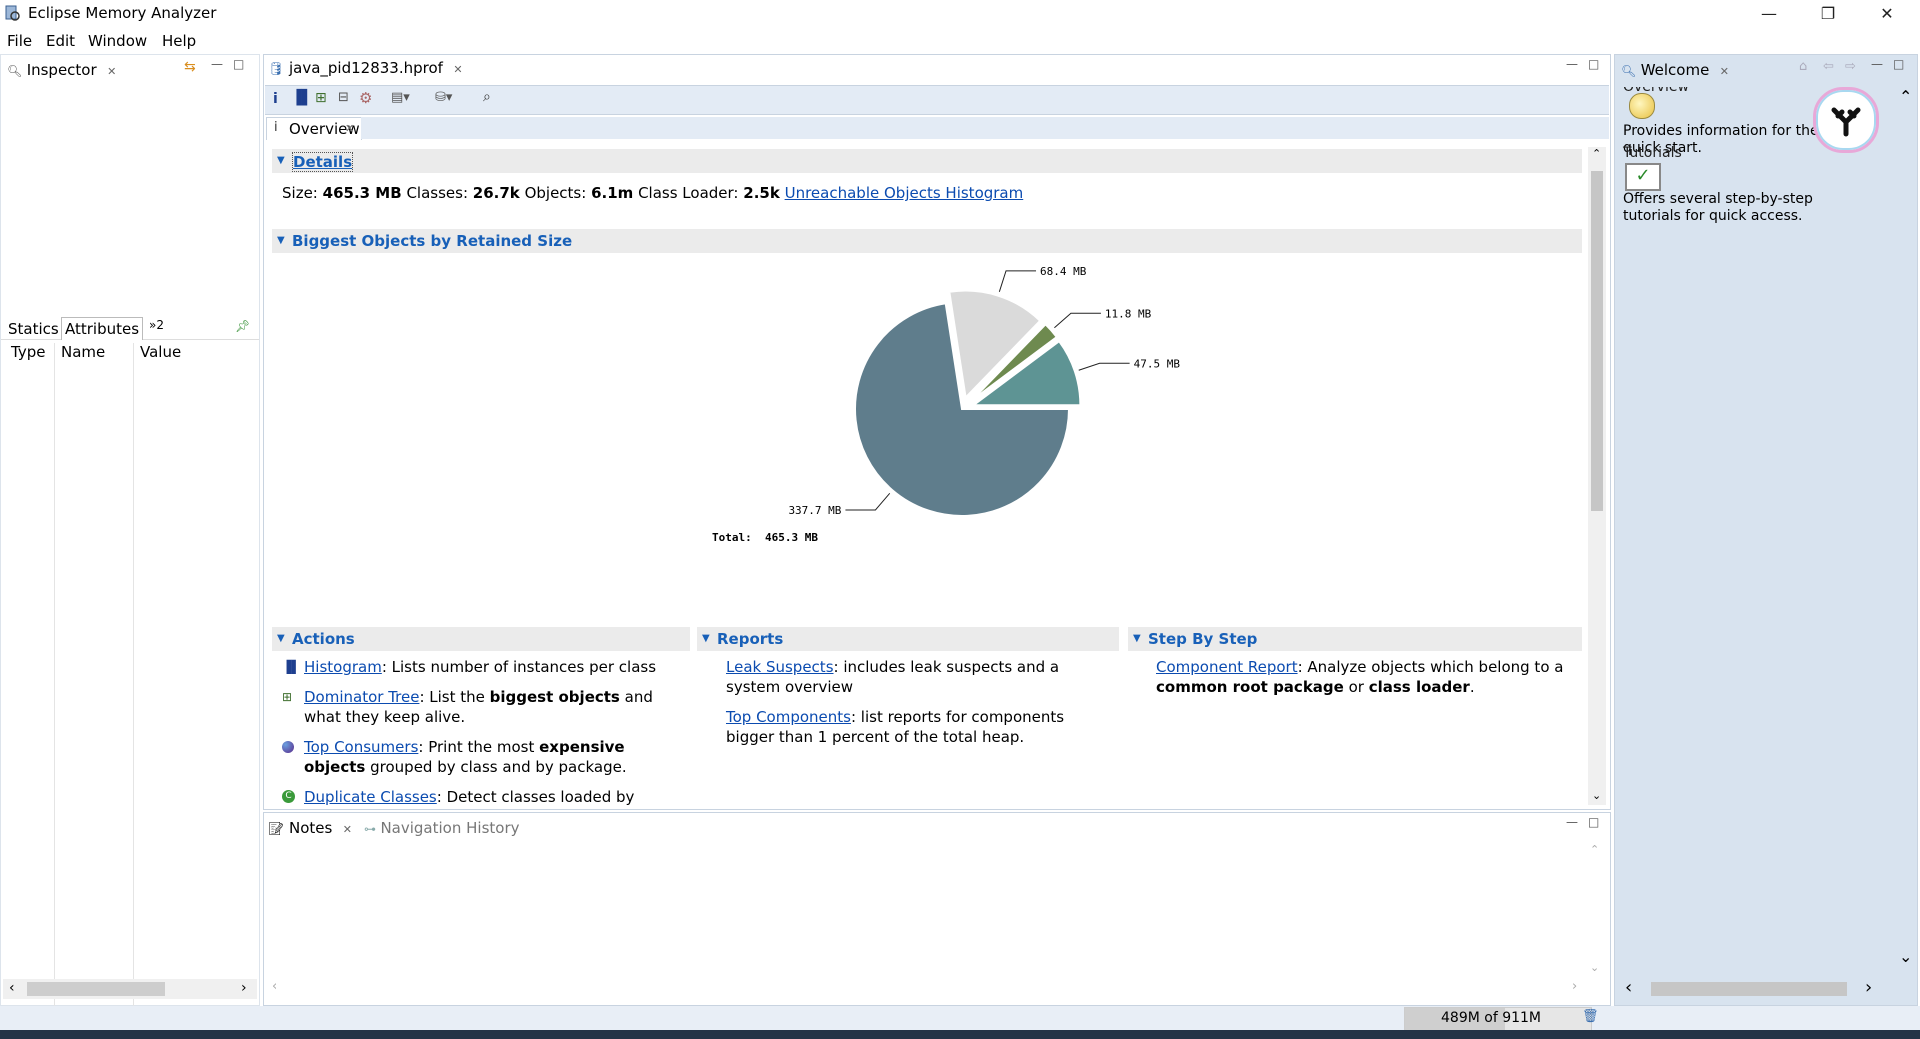 The height and width of the screenshot is (1039, 1920). I want to click on menu-window: Window, so click(117, 41).